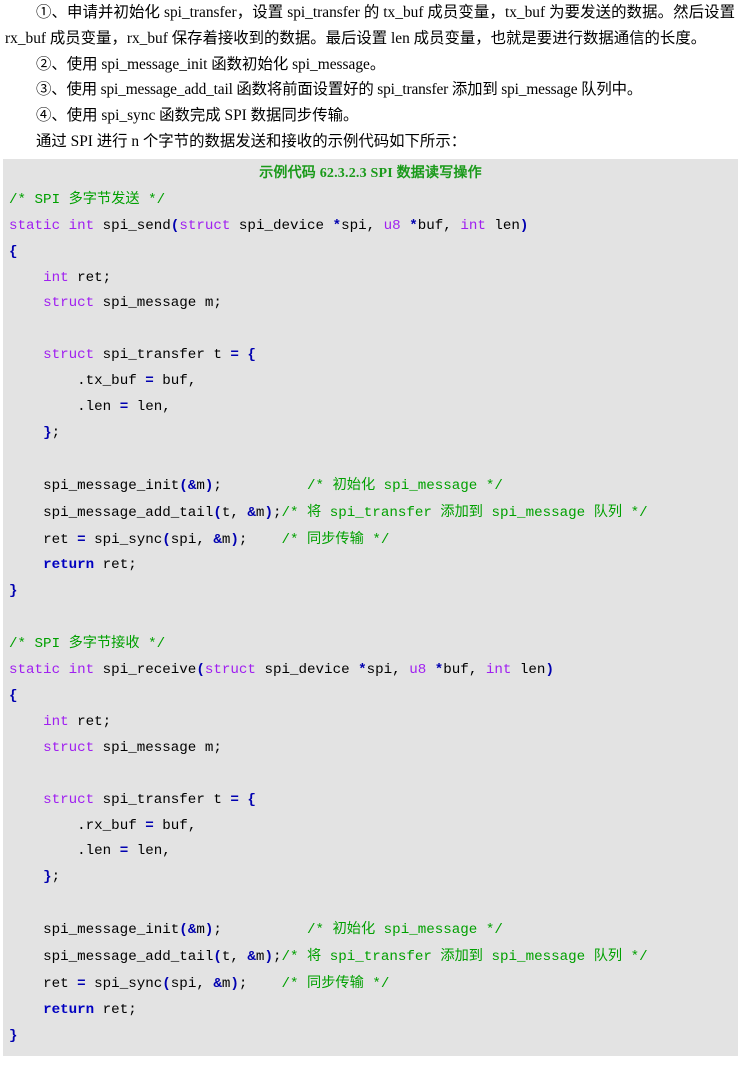 The height and width of the screenshot is (1081, 738). Describe the element at coordinates (251, 141) in the screenshot. I see `paragraph-intro-code: 通过 SPI 进行 n 个字节的数据发送和接收的示例代码如下所示：` at that location.